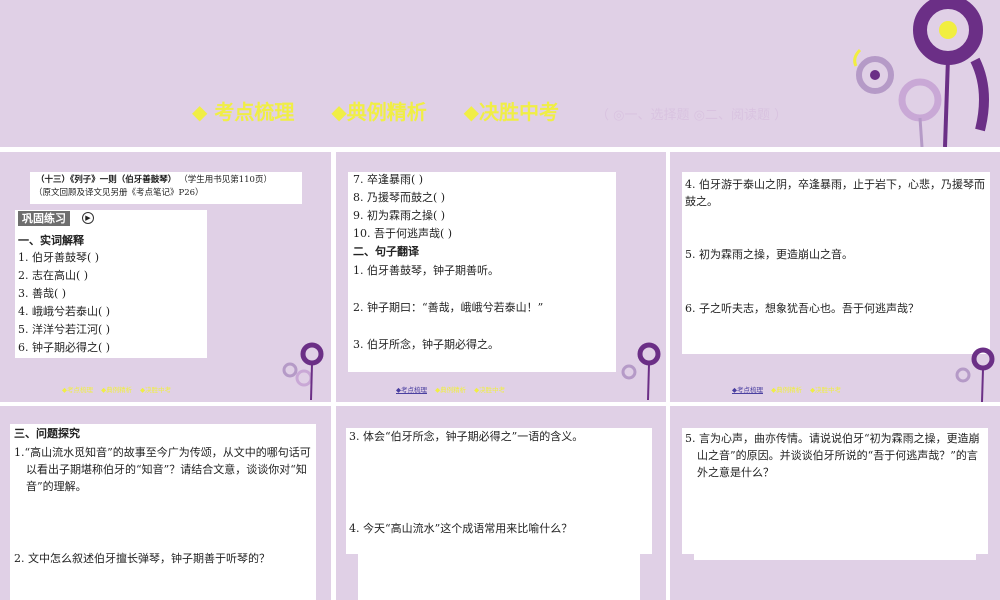 This screenshot has height=600, width=1000. What do you see at coordinates (243, 112) in the screenshot?
I see `nav-kaodian: ◆ 考点梳理` at bounding box center [243, 112].